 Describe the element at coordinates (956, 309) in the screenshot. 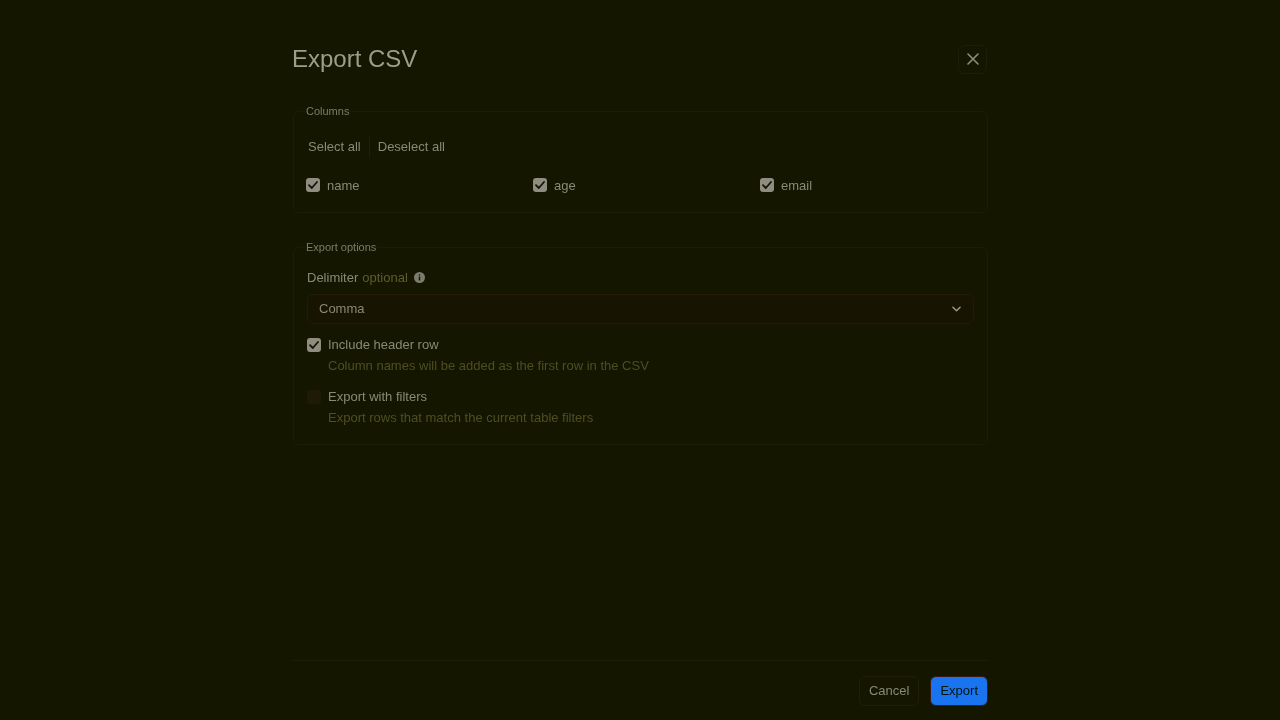

I see `chevron-down-icon` at that location.